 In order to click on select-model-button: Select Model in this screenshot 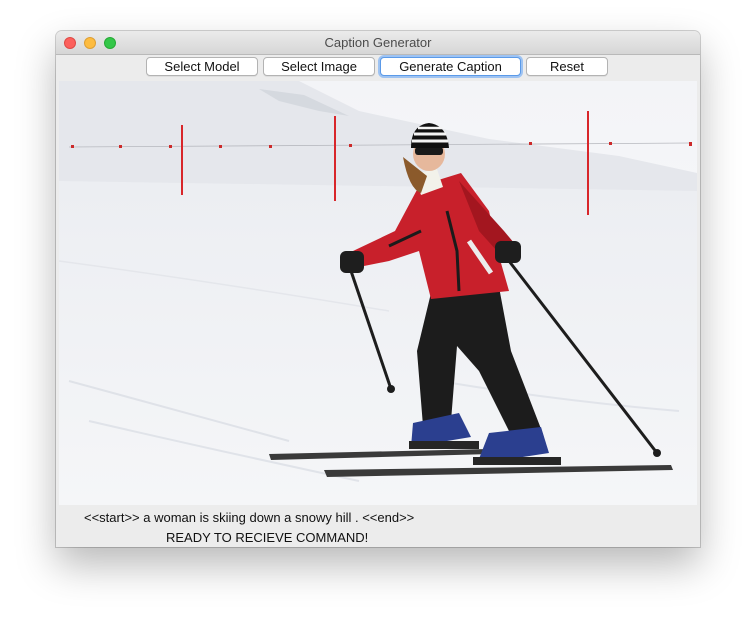, I will do `click(202, 66)`.